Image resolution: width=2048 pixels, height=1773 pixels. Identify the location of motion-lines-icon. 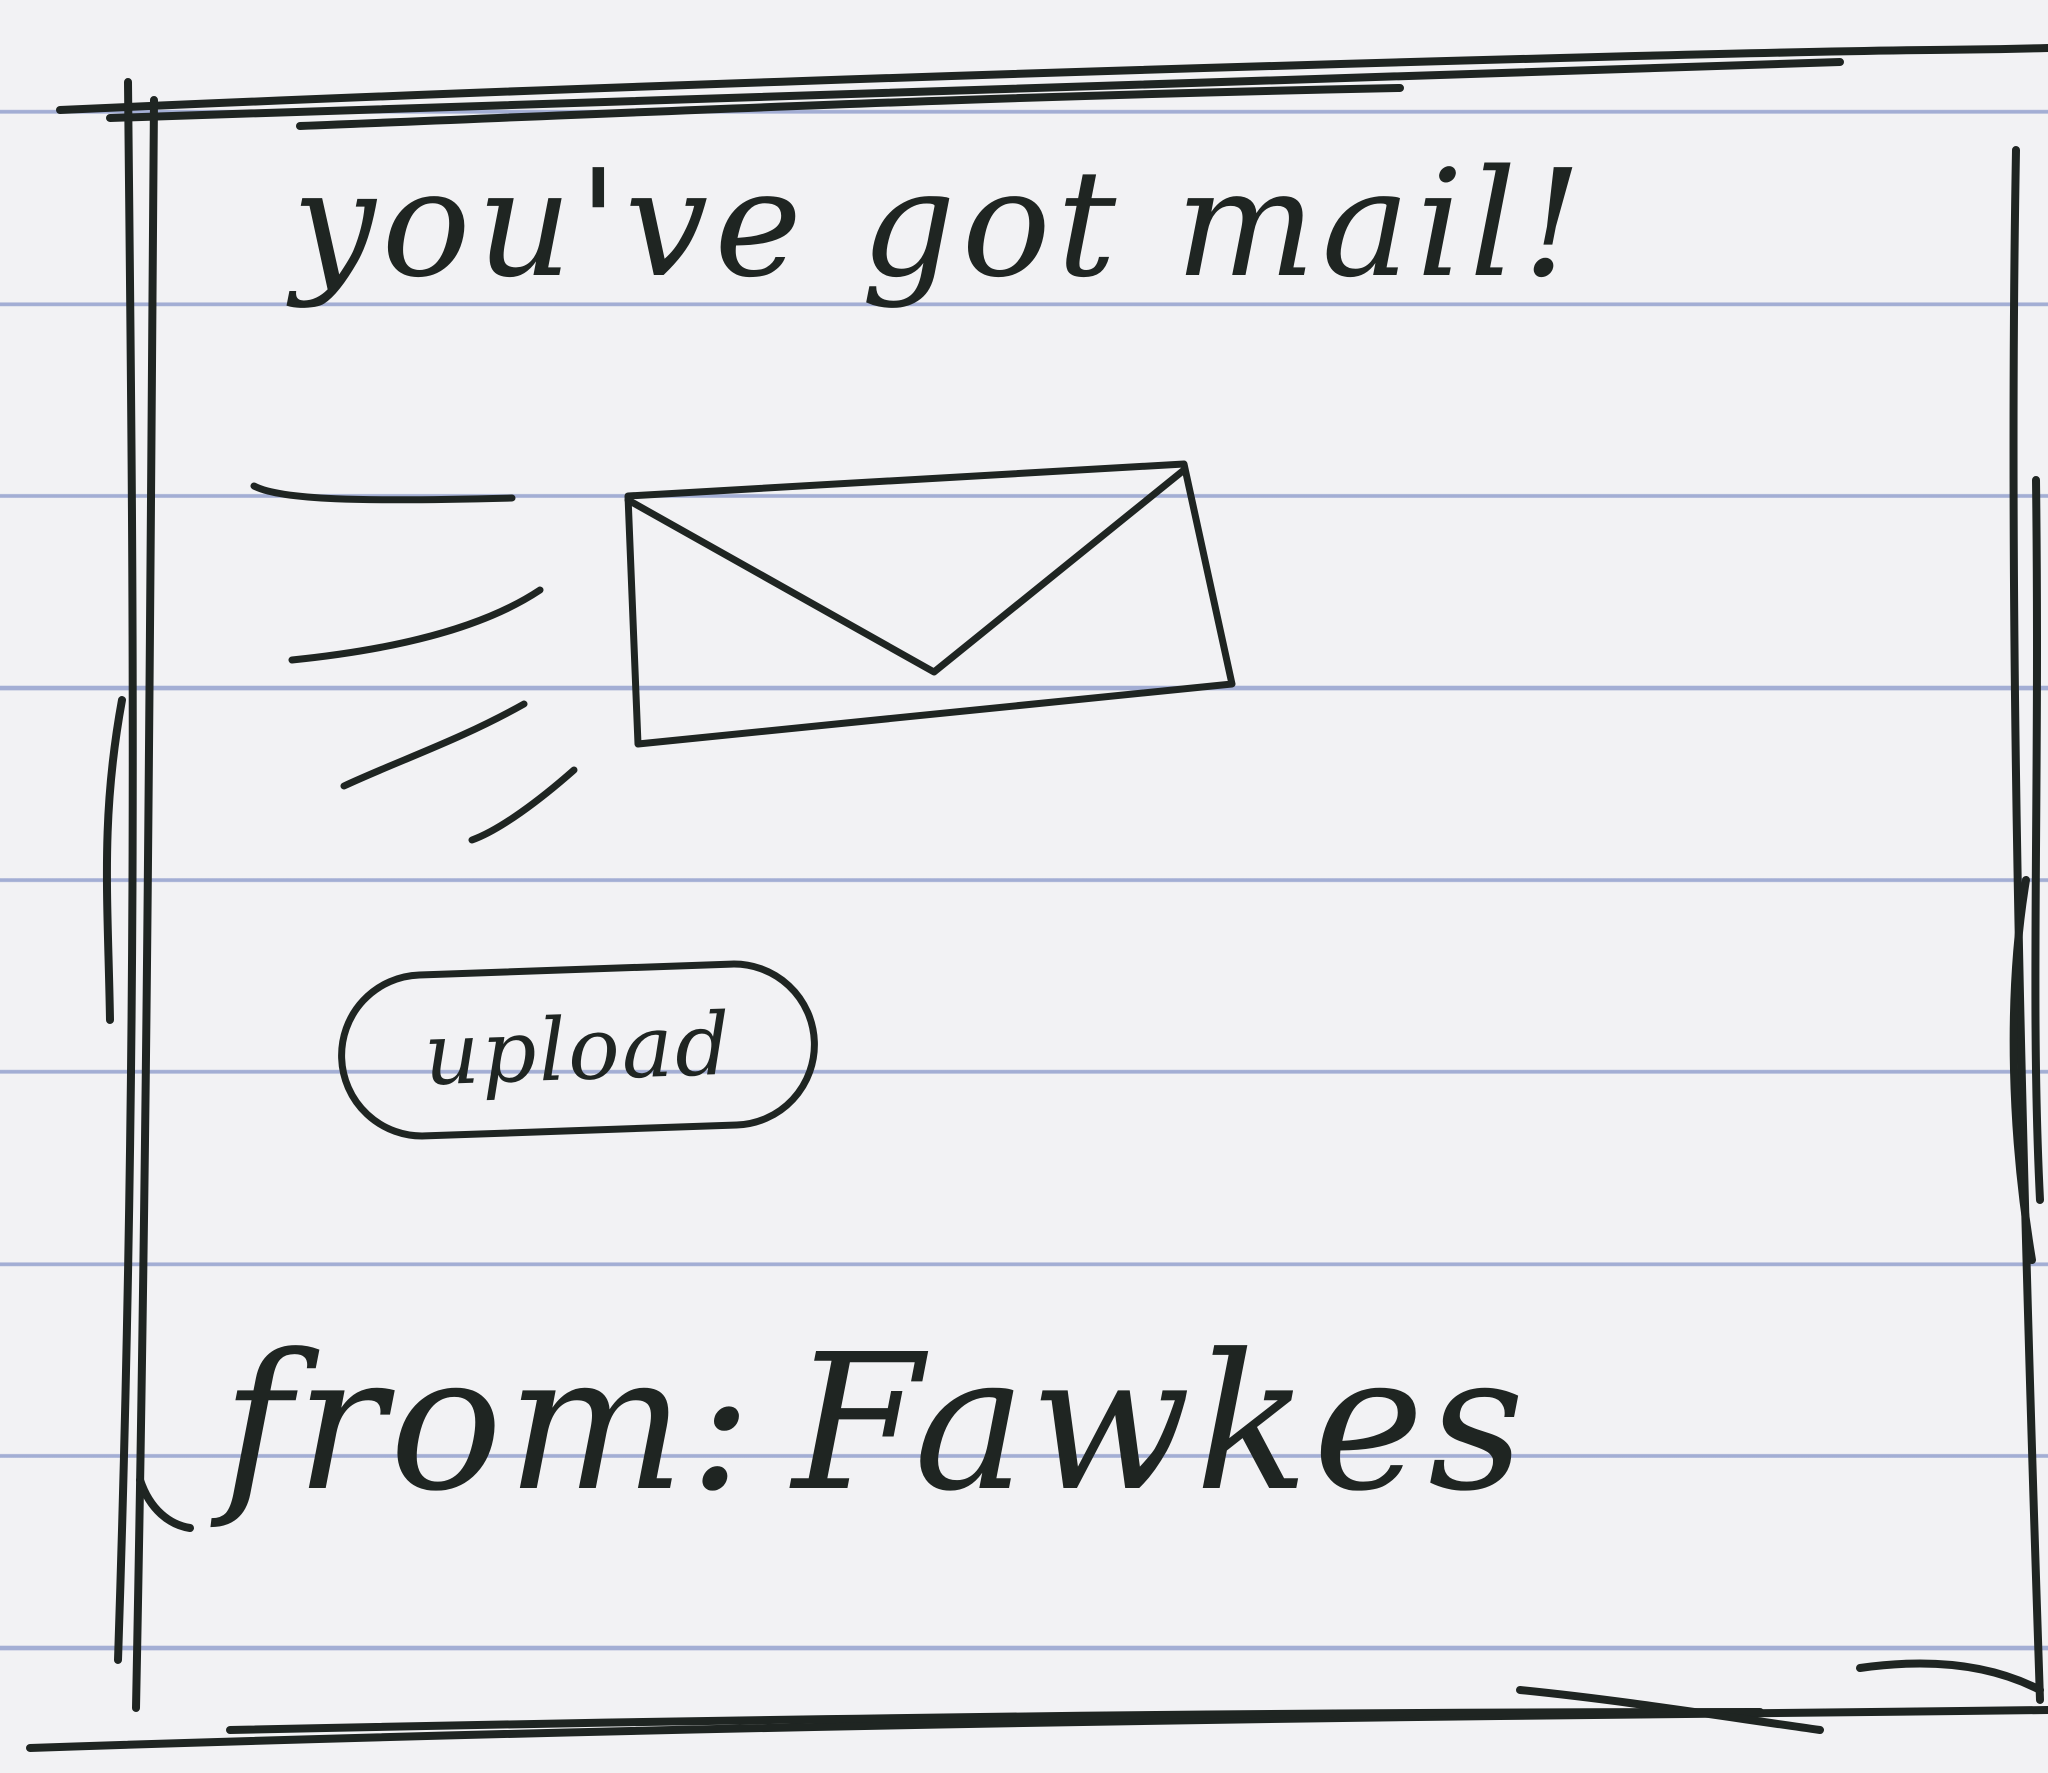
(414, 663).